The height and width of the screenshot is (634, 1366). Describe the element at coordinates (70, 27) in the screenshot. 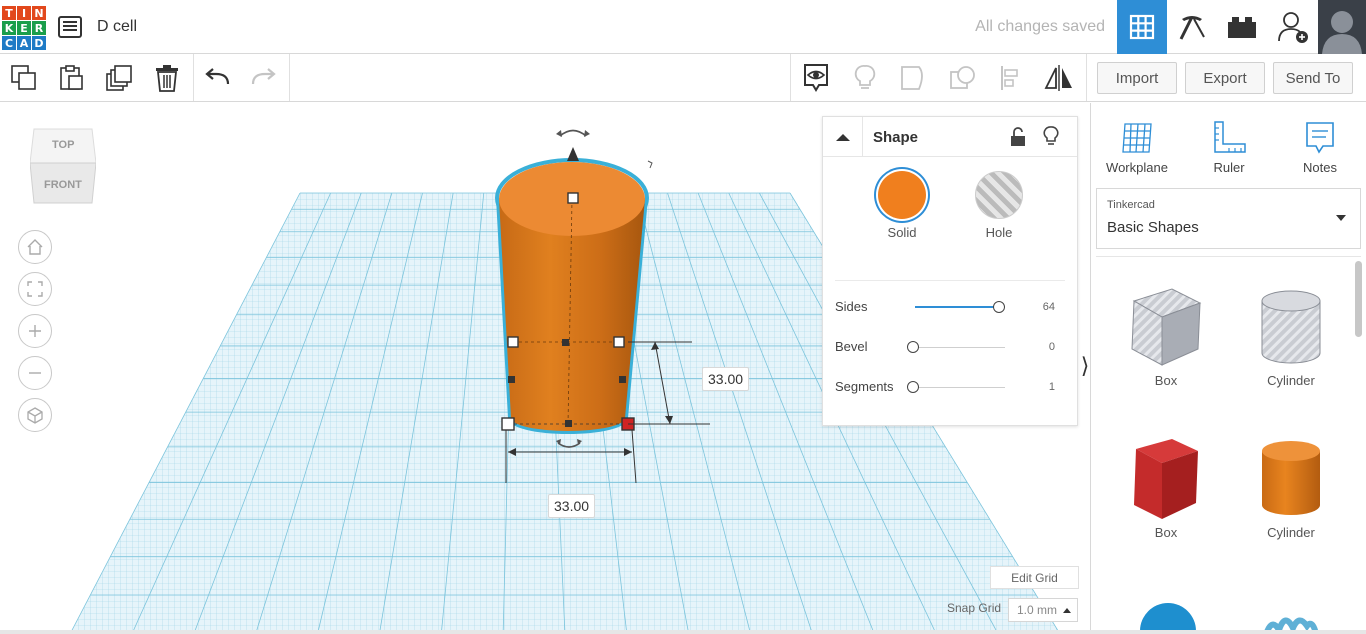

I see `design-list-icon` at that location.